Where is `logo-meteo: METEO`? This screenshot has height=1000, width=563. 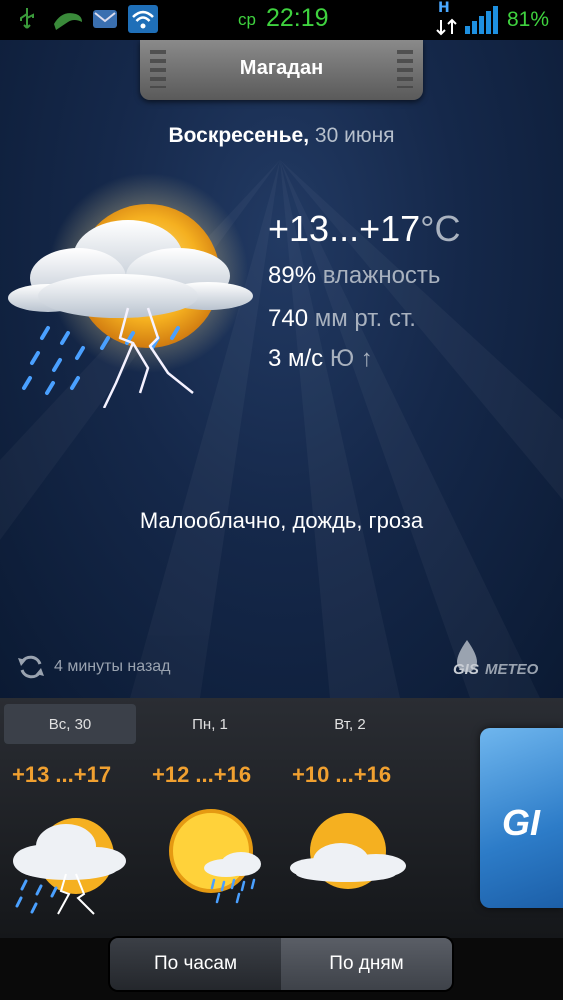 logo-meteo: METEO is located at coordinates (512, 669).